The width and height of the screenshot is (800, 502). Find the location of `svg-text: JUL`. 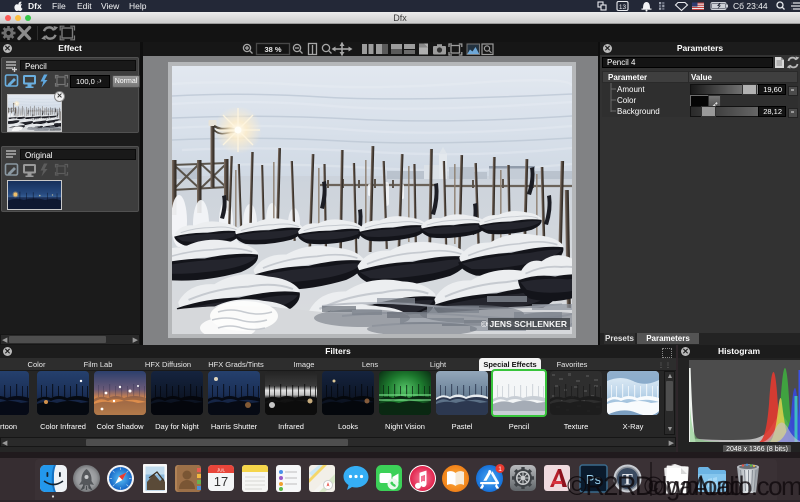

svg-text: JUL is located at coordinates (221, 470).